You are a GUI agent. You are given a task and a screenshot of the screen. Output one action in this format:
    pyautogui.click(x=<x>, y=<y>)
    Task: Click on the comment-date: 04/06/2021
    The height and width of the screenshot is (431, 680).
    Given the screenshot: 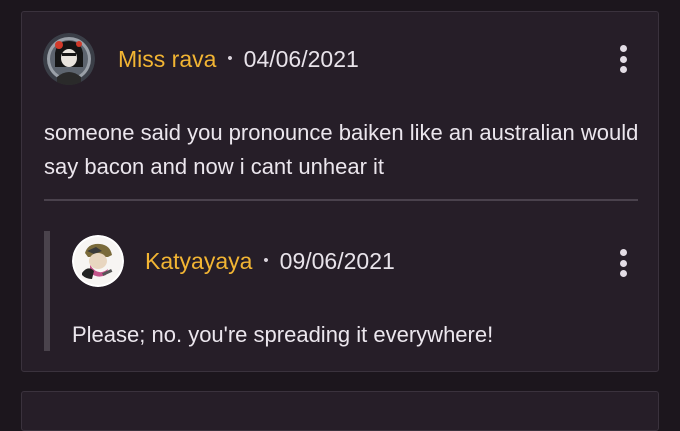 What is the action you would take?
    pyautogui.click(x=301, y=58)
    